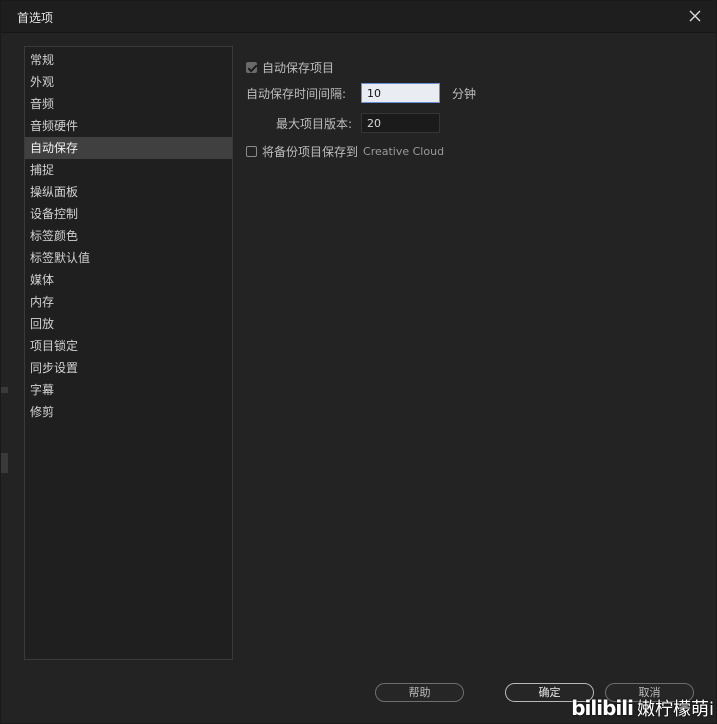  What do you see at coordinates (128, 192) in the screenshot?
I see `sidebar-item: 操纵面板` at bounding box center [128, 192].